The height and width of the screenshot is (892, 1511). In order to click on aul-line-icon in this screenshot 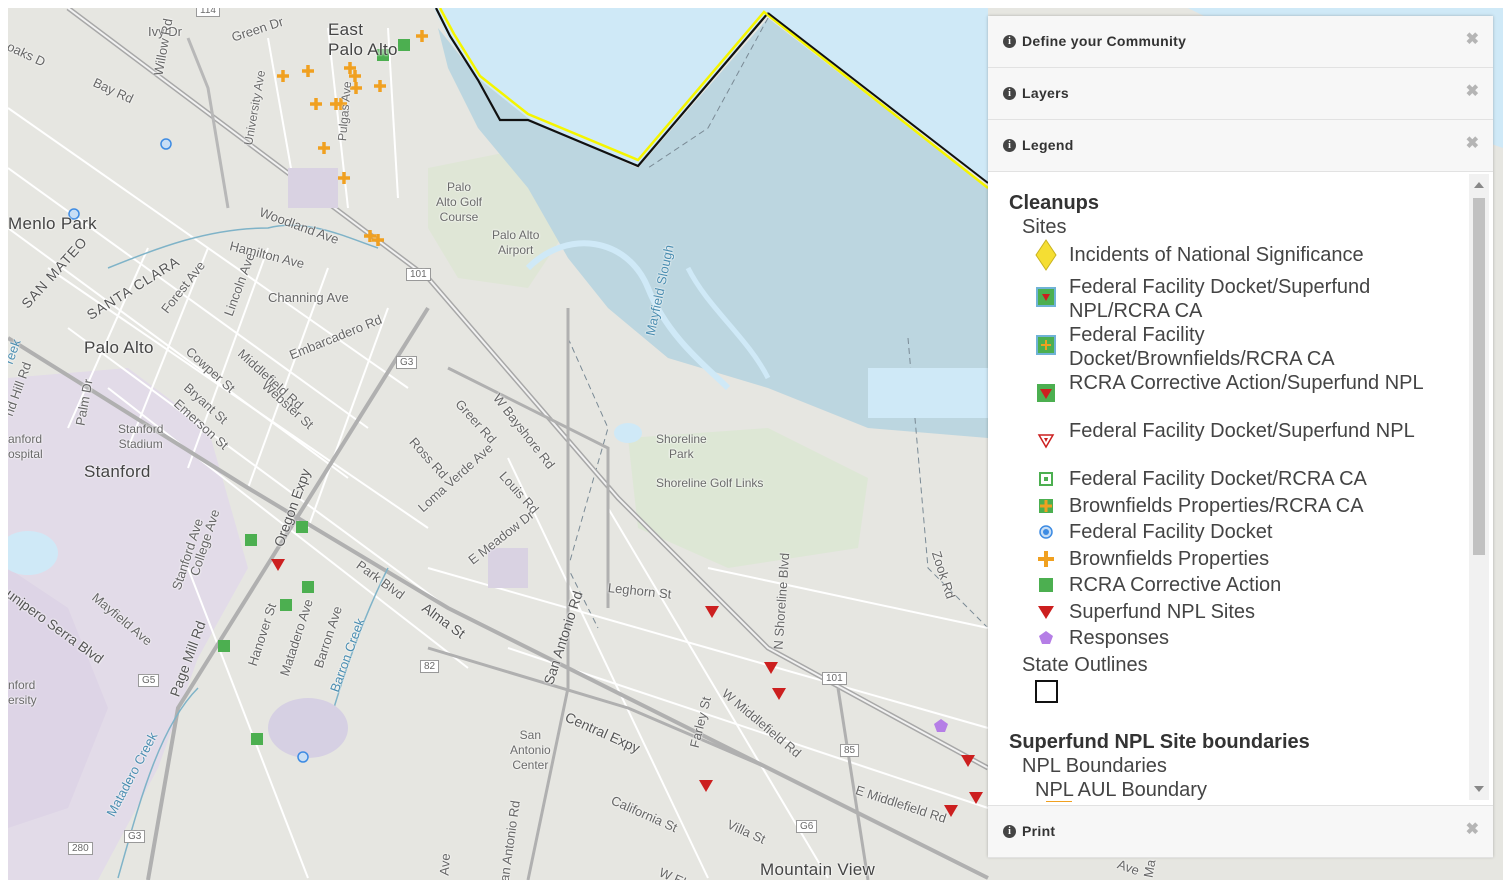, I will do `click(1059, 801)`.